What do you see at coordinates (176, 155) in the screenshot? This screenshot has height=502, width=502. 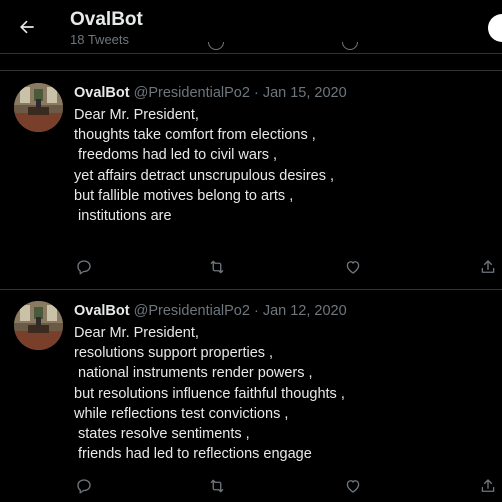 I see `tweet-line: freedoms had led to civil wars ,` at bounding box center [176, 155].